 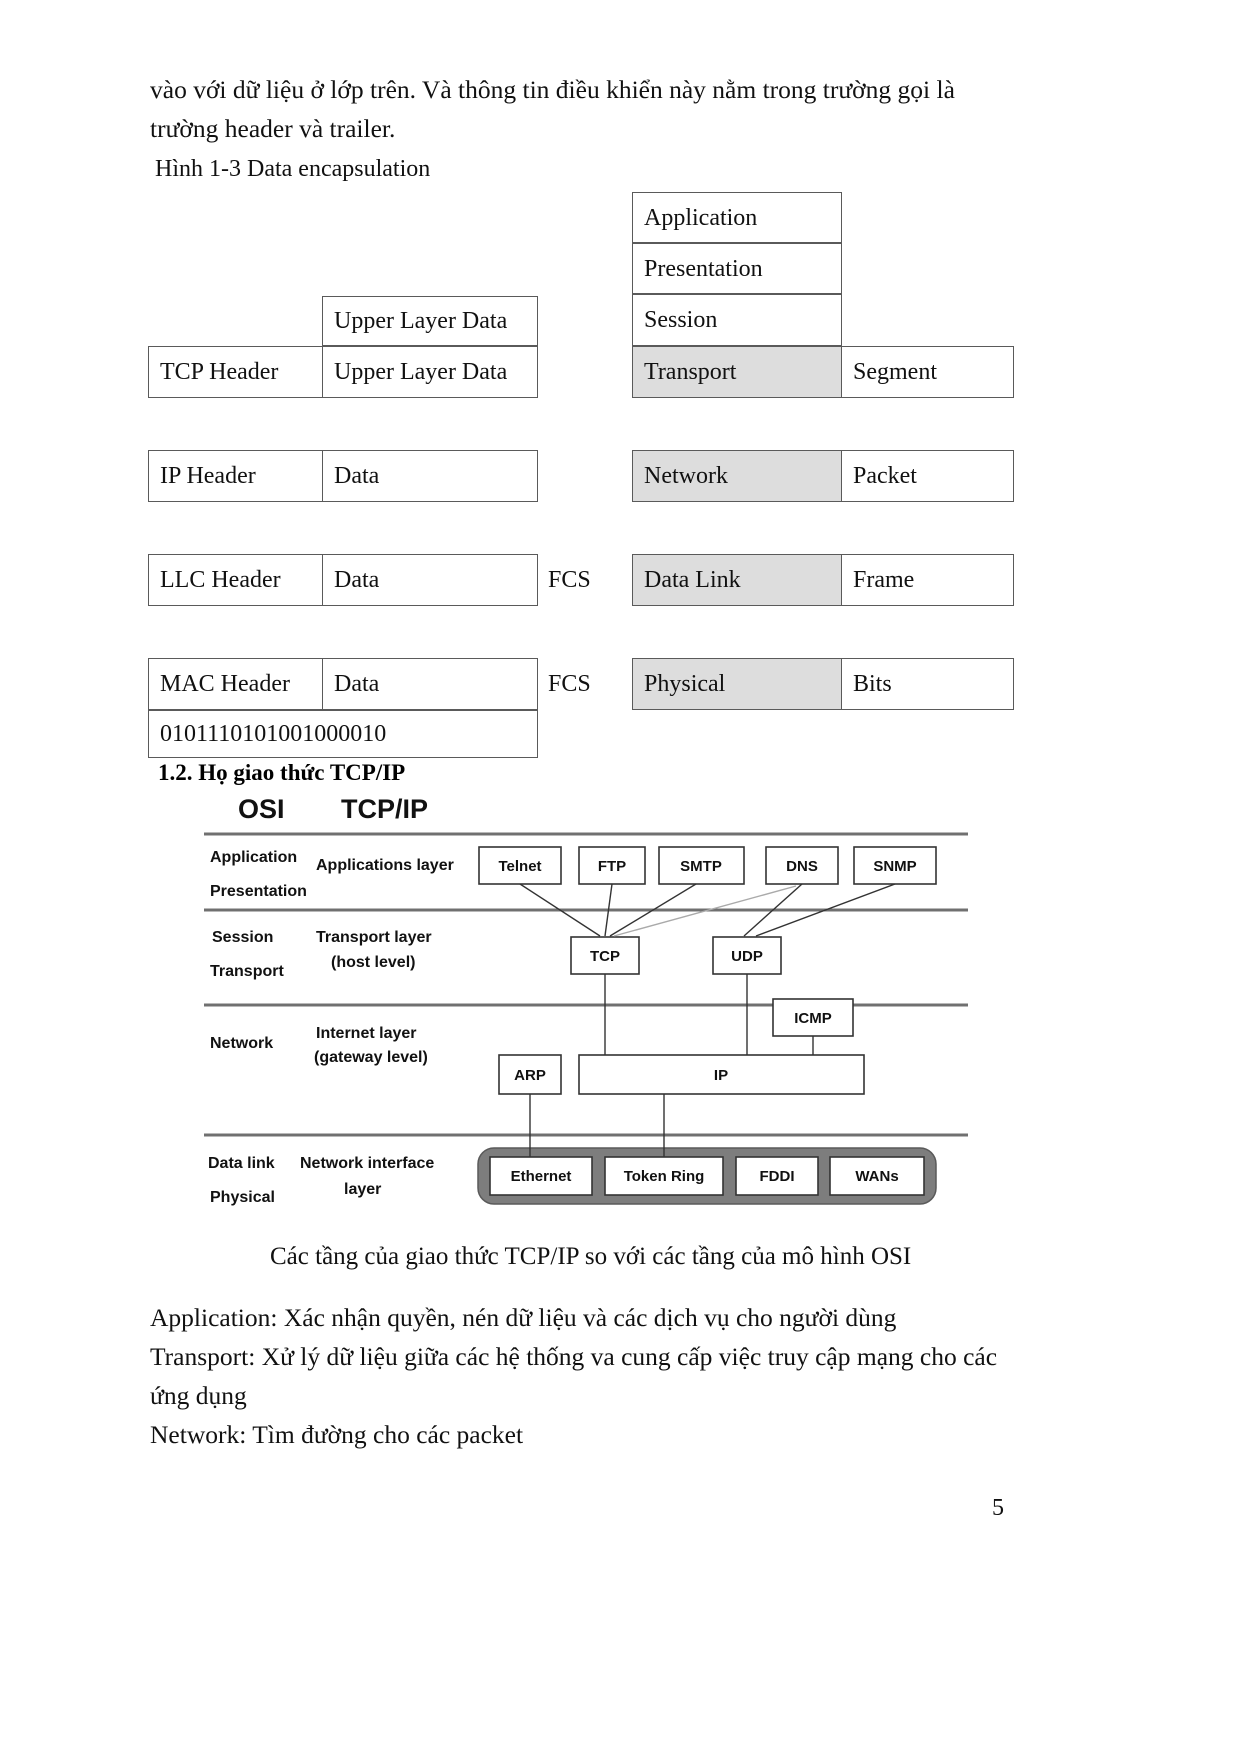 What do you see at coordinates (242, 1197) in the screenshot?
I see `osi-label-physical: Physical` at bounding box center [242, 1197].